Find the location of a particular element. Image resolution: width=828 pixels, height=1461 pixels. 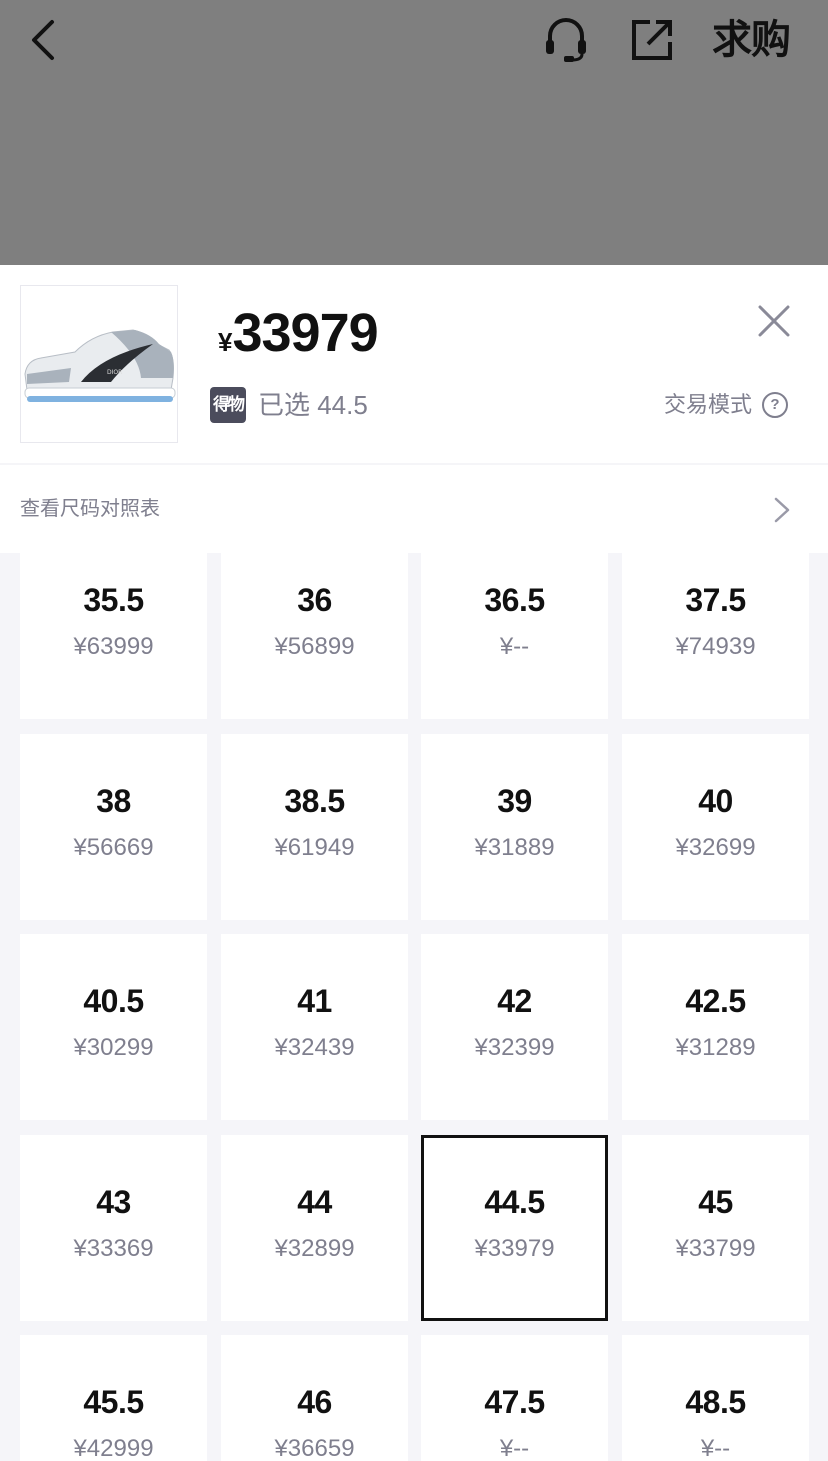

size-label: 41 is located at coordinates (314, 1001).